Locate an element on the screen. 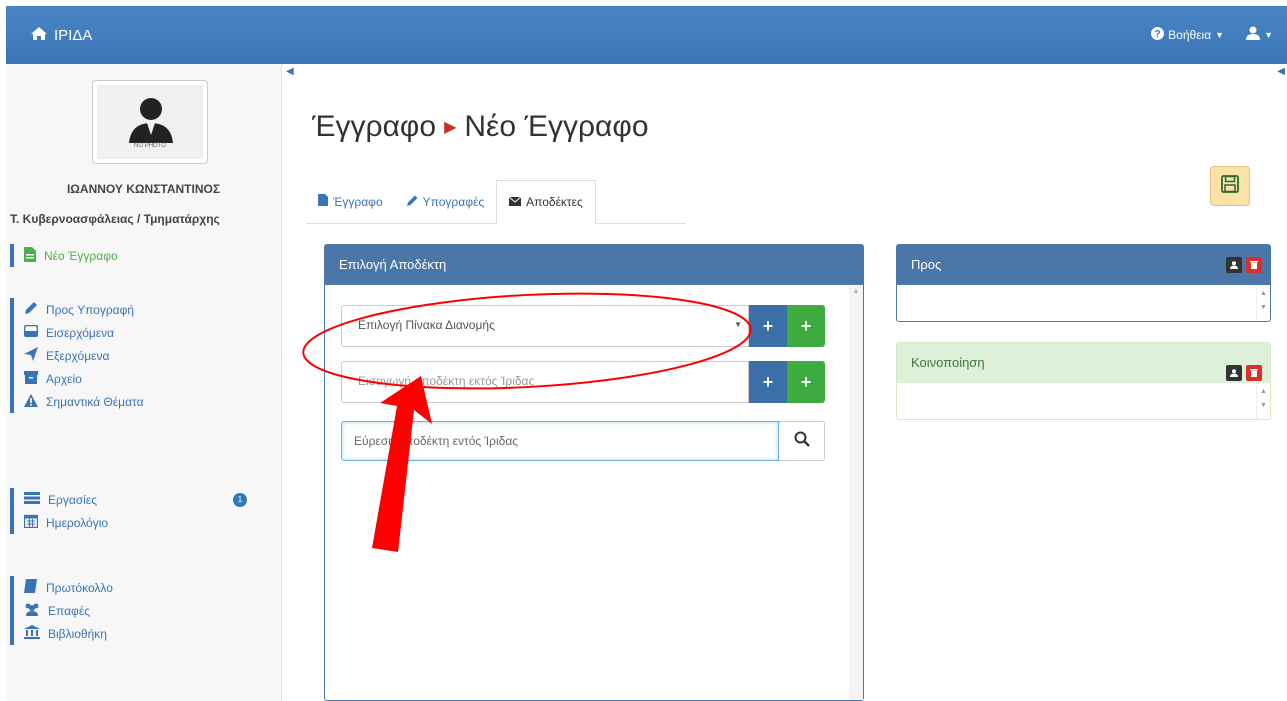 This screenshot has width=1287, height=701. delete-cc-button is located at coordinates (1254, 373).